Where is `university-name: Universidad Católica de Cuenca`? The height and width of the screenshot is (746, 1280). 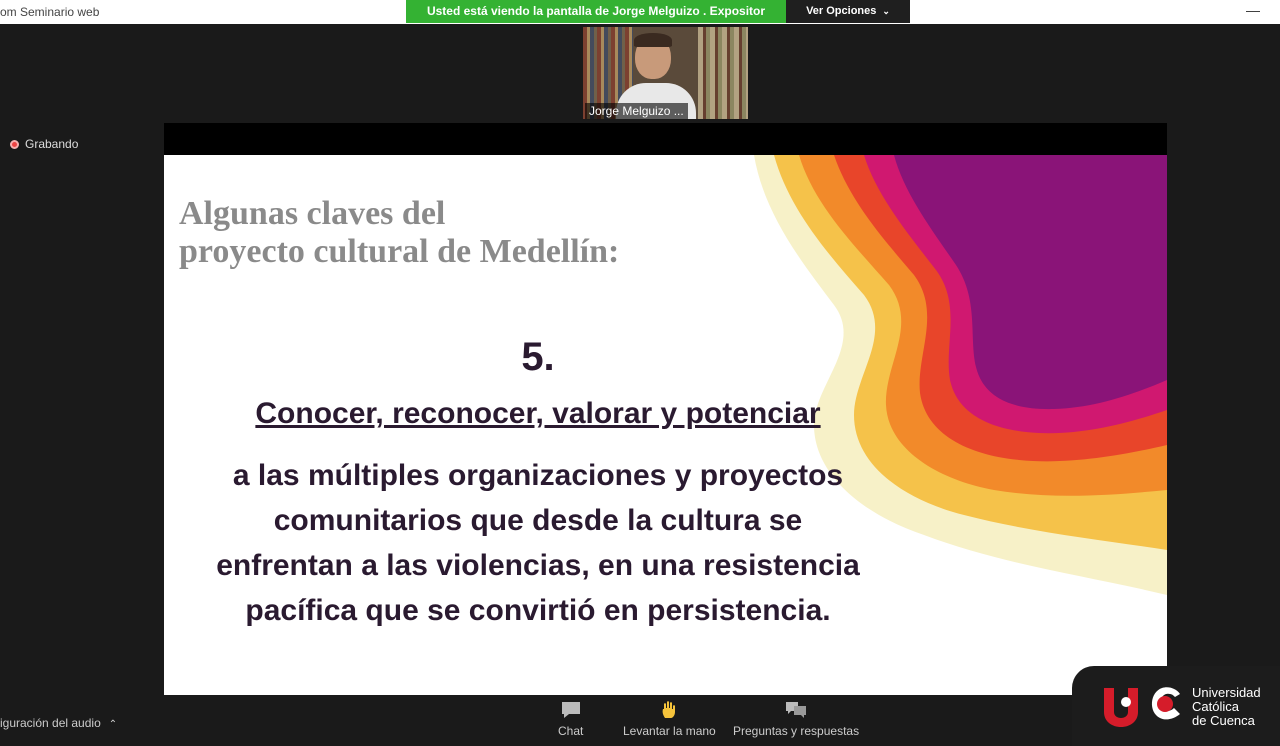
university-name: Universidad Católica de Cuenca is located at coordinates (1226, 707).